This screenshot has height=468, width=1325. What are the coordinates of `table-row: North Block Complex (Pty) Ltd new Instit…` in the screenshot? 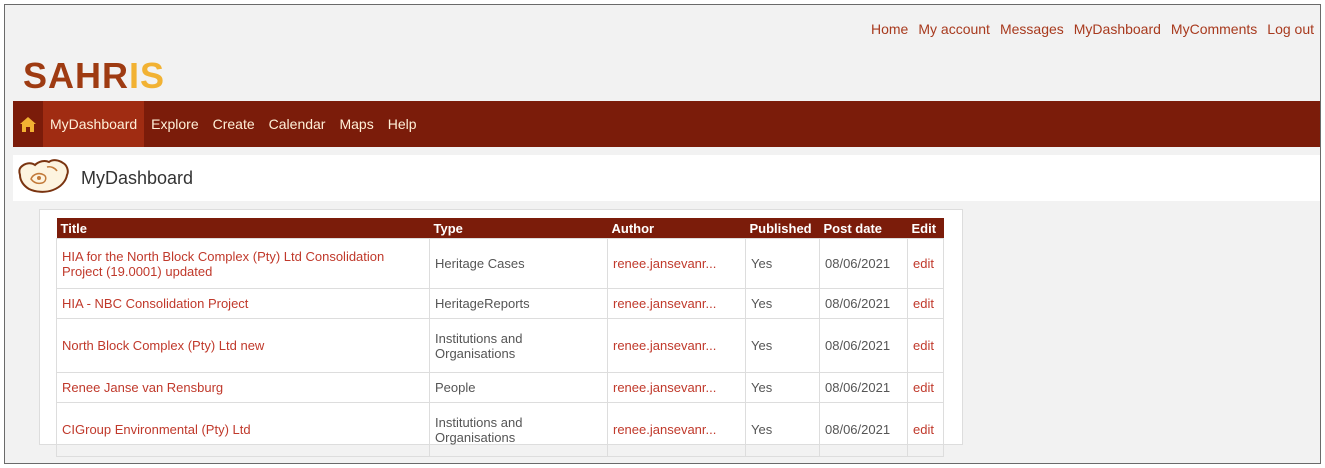 It's located at (500, 345).